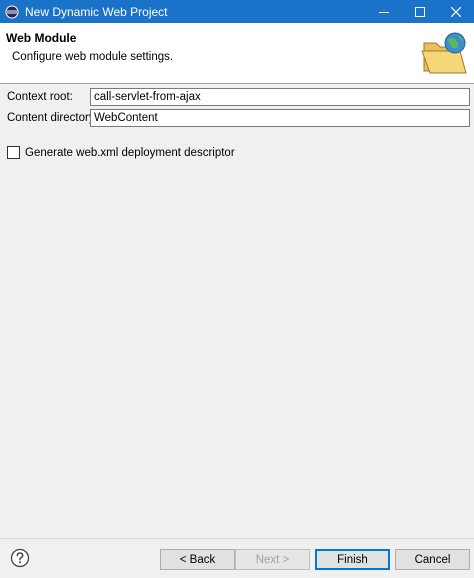 The image size is (474, 578). I want to click on help-icon, so click(20, 558).